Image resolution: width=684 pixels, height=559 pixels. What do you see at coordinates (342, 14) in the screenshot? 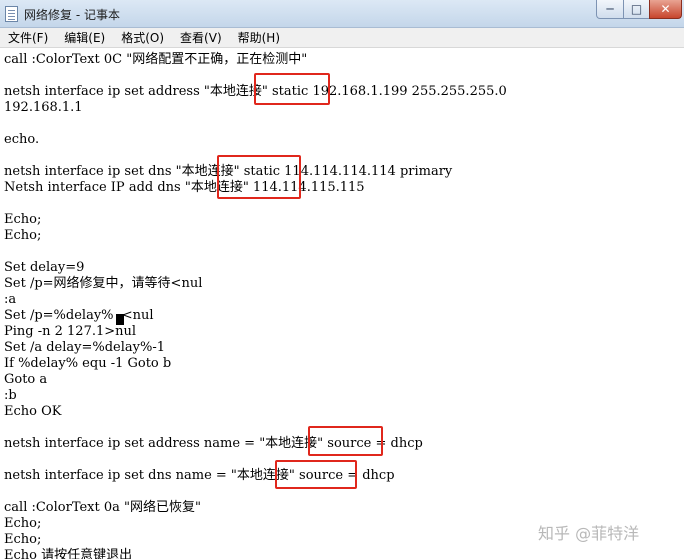
I see `title-bar: 网络修复 - 记事本 ─ □ ✕` at bounding box center [342, 14].